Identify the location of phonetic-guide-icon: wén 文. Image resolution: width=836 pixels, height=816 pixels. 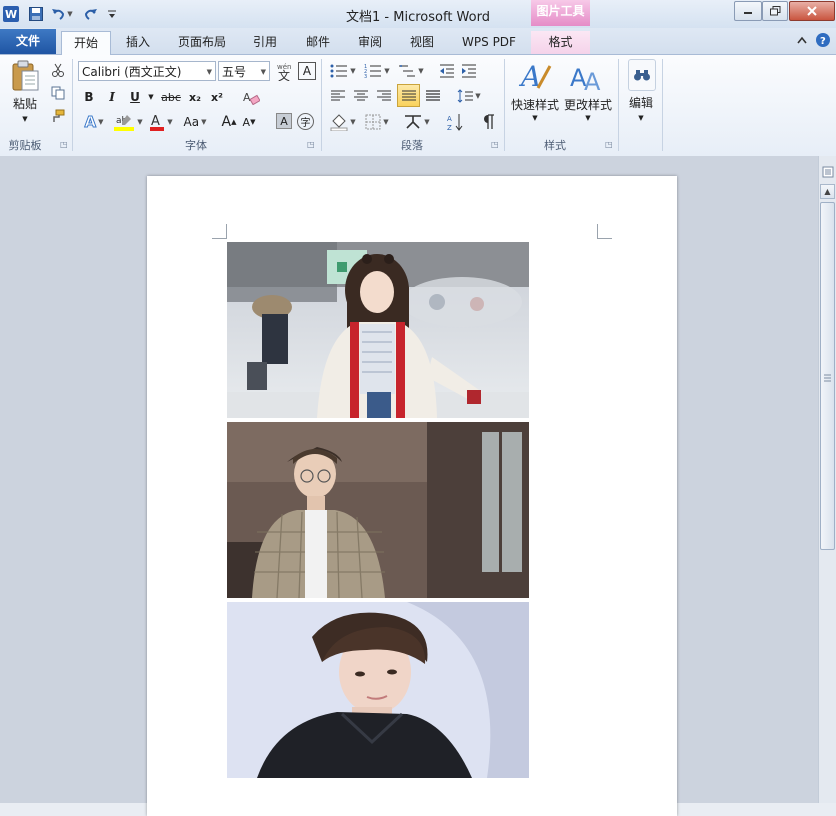
(285, 71).